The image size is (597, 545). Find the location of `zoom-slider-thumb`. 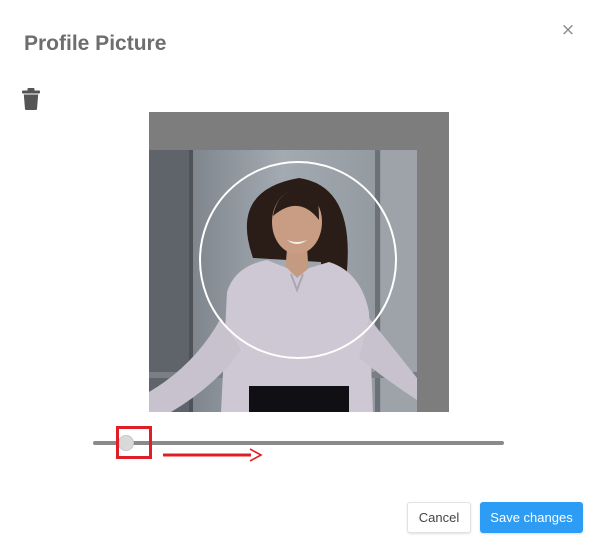

zoom-slider-thumb is located at coordinates (126, 443).